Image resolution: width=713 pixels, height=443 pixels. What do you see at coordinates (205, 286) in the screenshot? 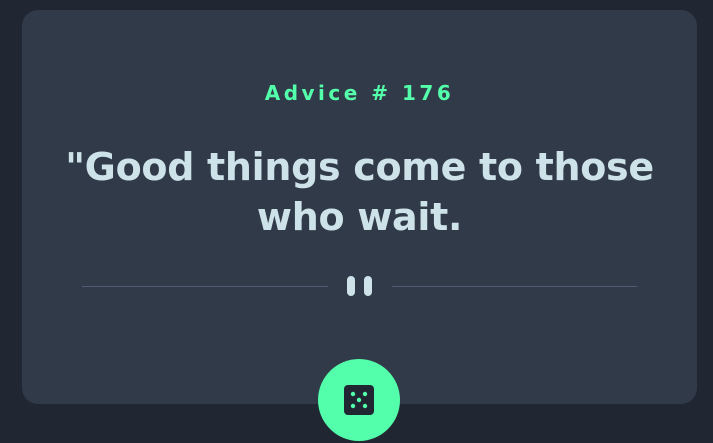
I see `divider-line-left` at bounding box center [205, 286].